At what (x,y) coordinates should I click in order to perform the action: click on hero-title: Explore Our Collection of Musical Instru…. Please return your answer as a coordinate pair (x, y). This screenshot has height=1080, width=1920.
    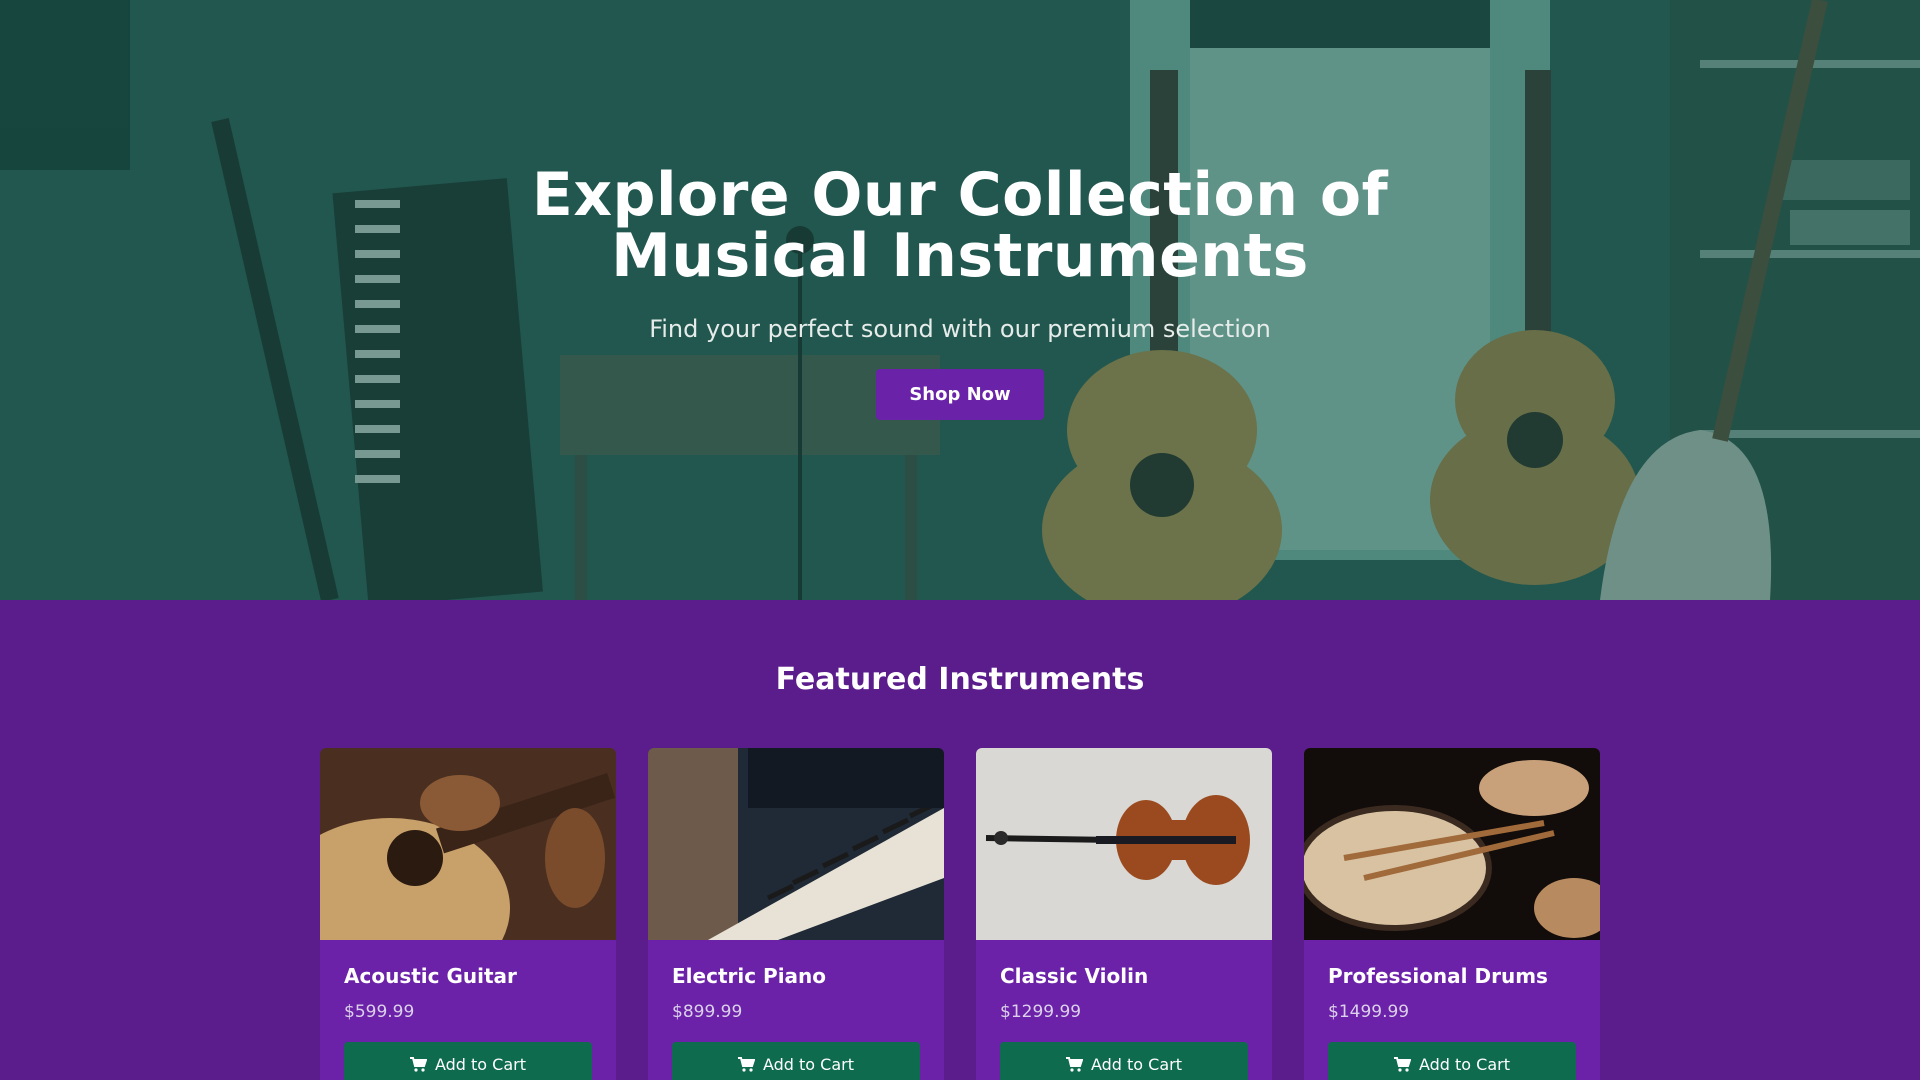
    Looking at the image, I should click on (960, 225).